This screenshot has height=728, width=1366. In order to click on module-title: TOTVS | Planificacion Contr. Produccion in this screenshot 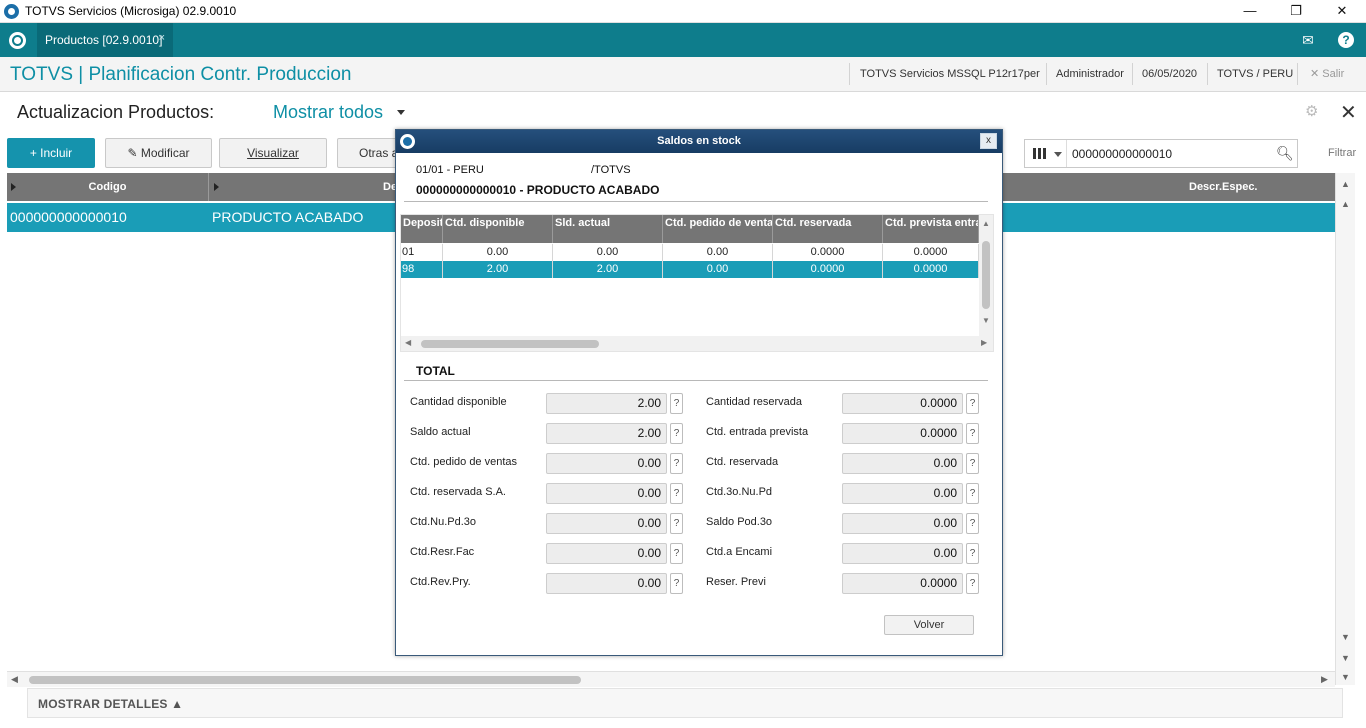, I will do `click(181, 74)`.